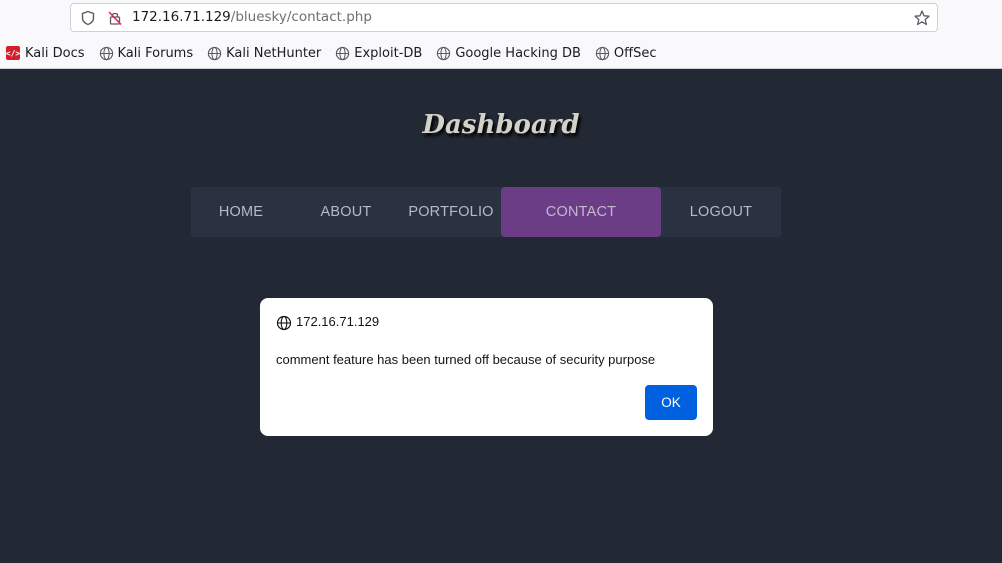  I want to click on nav-portfolio: PORTFOLIO, so click(451, 212).